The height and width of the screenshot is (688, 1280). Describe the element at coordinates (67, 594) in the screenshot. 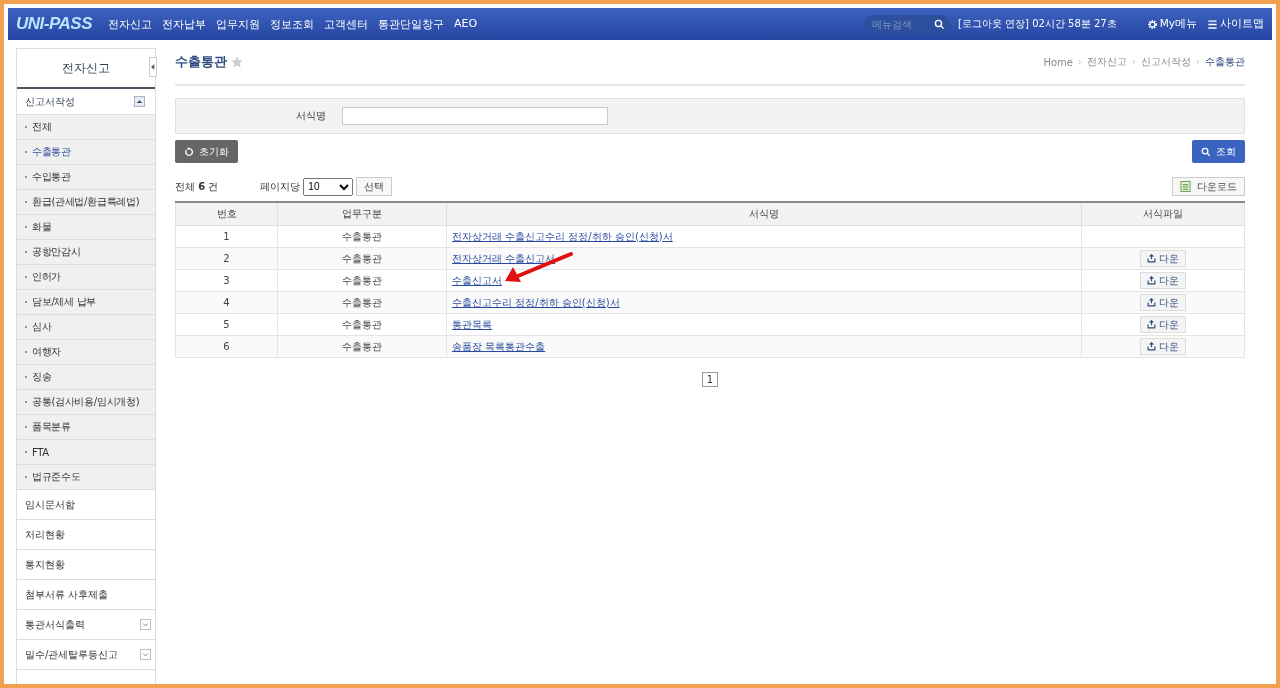

I see `sidebar-item-label: 첨부서류 사후제출` at that location.